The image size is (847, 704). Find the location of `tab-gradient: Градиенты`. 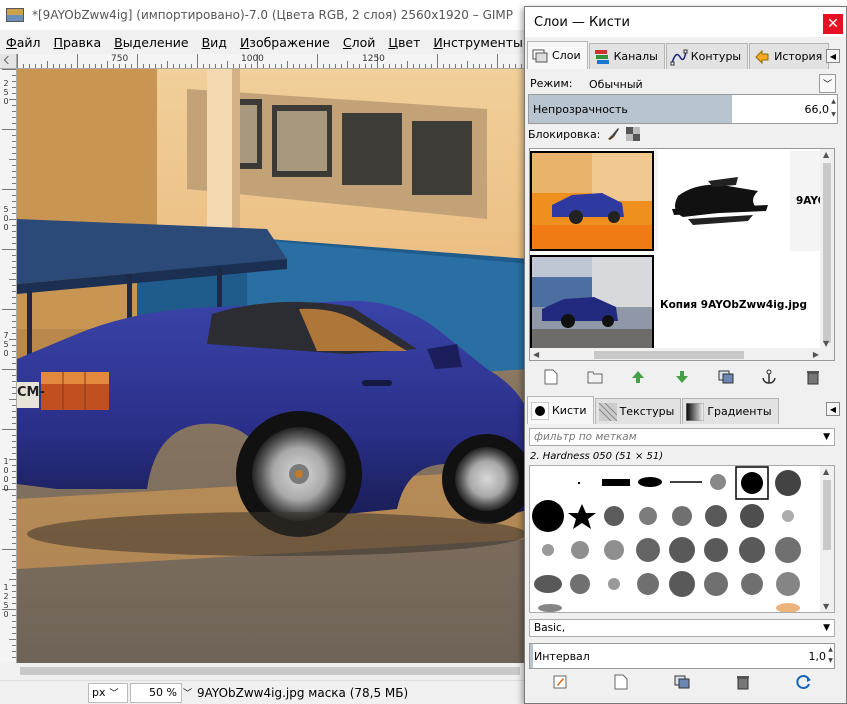

tab-gradient: Градиенты is located at coordinates (730, 411).